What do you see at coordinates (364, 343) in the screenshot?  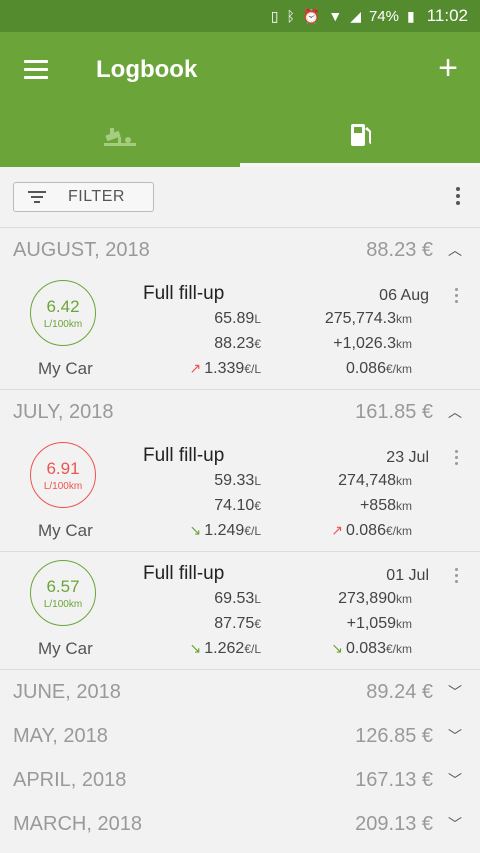 I see `distance-value: +1,026.3` at bounding box center [364, 343].